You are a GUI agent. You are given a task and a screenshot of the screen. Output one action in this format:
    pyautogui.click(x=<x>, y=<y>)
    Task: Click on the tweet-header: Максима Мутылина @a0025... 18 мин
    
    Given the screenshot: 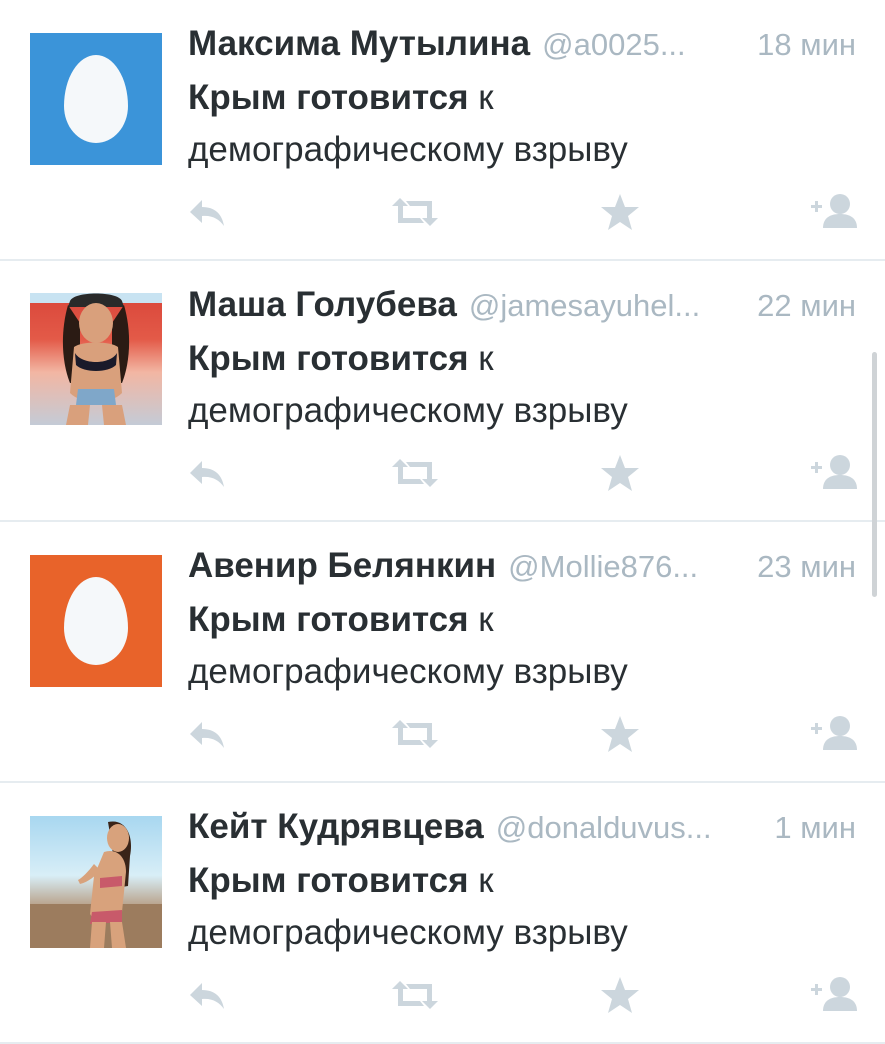 What is the action you would take?
    pyautogui.click(x=522, y=46)
    